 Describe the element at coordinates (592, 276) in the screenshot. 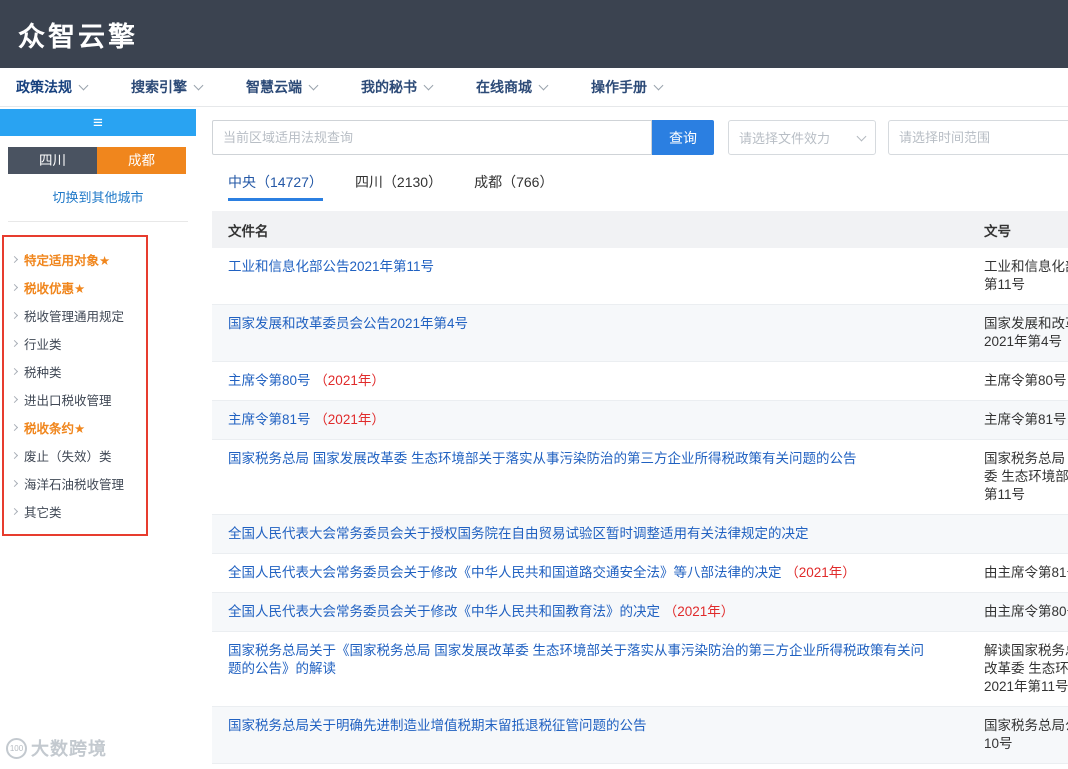

I see `doc-title-cell: 工业和信息化部公告2021年第11号` at that location.